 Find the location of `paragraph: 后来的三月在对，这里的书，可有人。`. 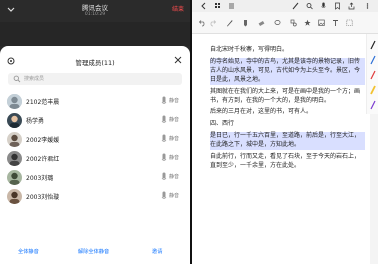

paragraph: 后来的三月在对，这里的书，可有人。 is located at coordinates (261, 112).